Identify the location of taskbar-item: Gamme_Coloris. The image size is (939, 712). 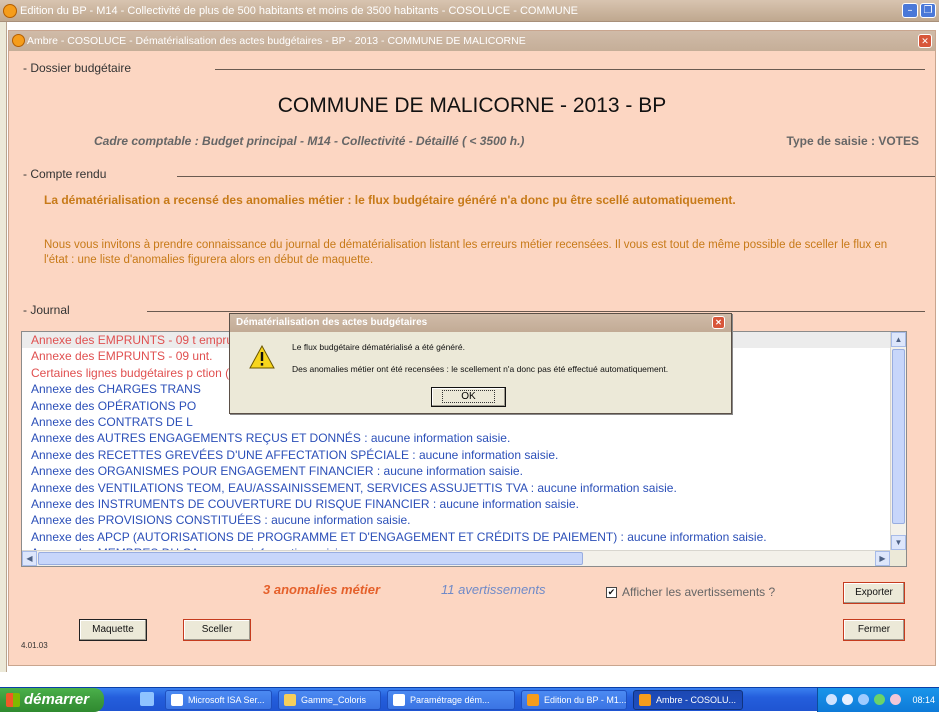
(329, 700).